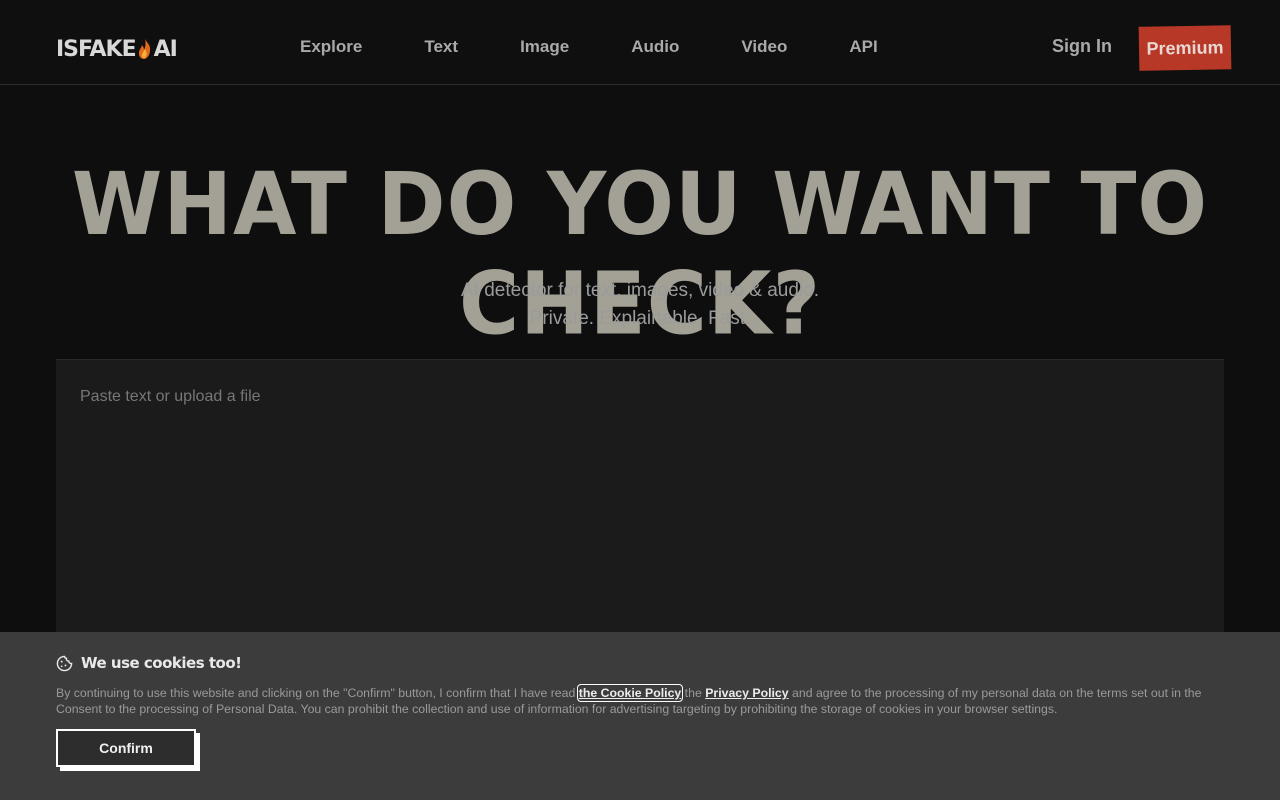 The image size is (1280, 800). What do you see at coordinates (1082, 46) in the screenshot?
I see `sign-in-link: Sign In` at bounding box center [1082, 46].